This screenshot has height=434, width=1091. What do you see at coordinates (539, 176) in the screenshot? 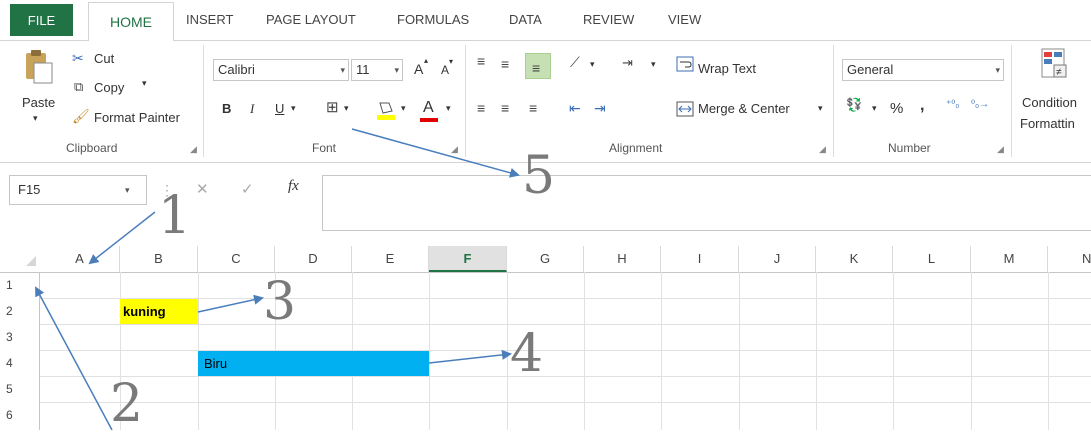
I see `annotation-5: 5` at bounding box center [539, 176].